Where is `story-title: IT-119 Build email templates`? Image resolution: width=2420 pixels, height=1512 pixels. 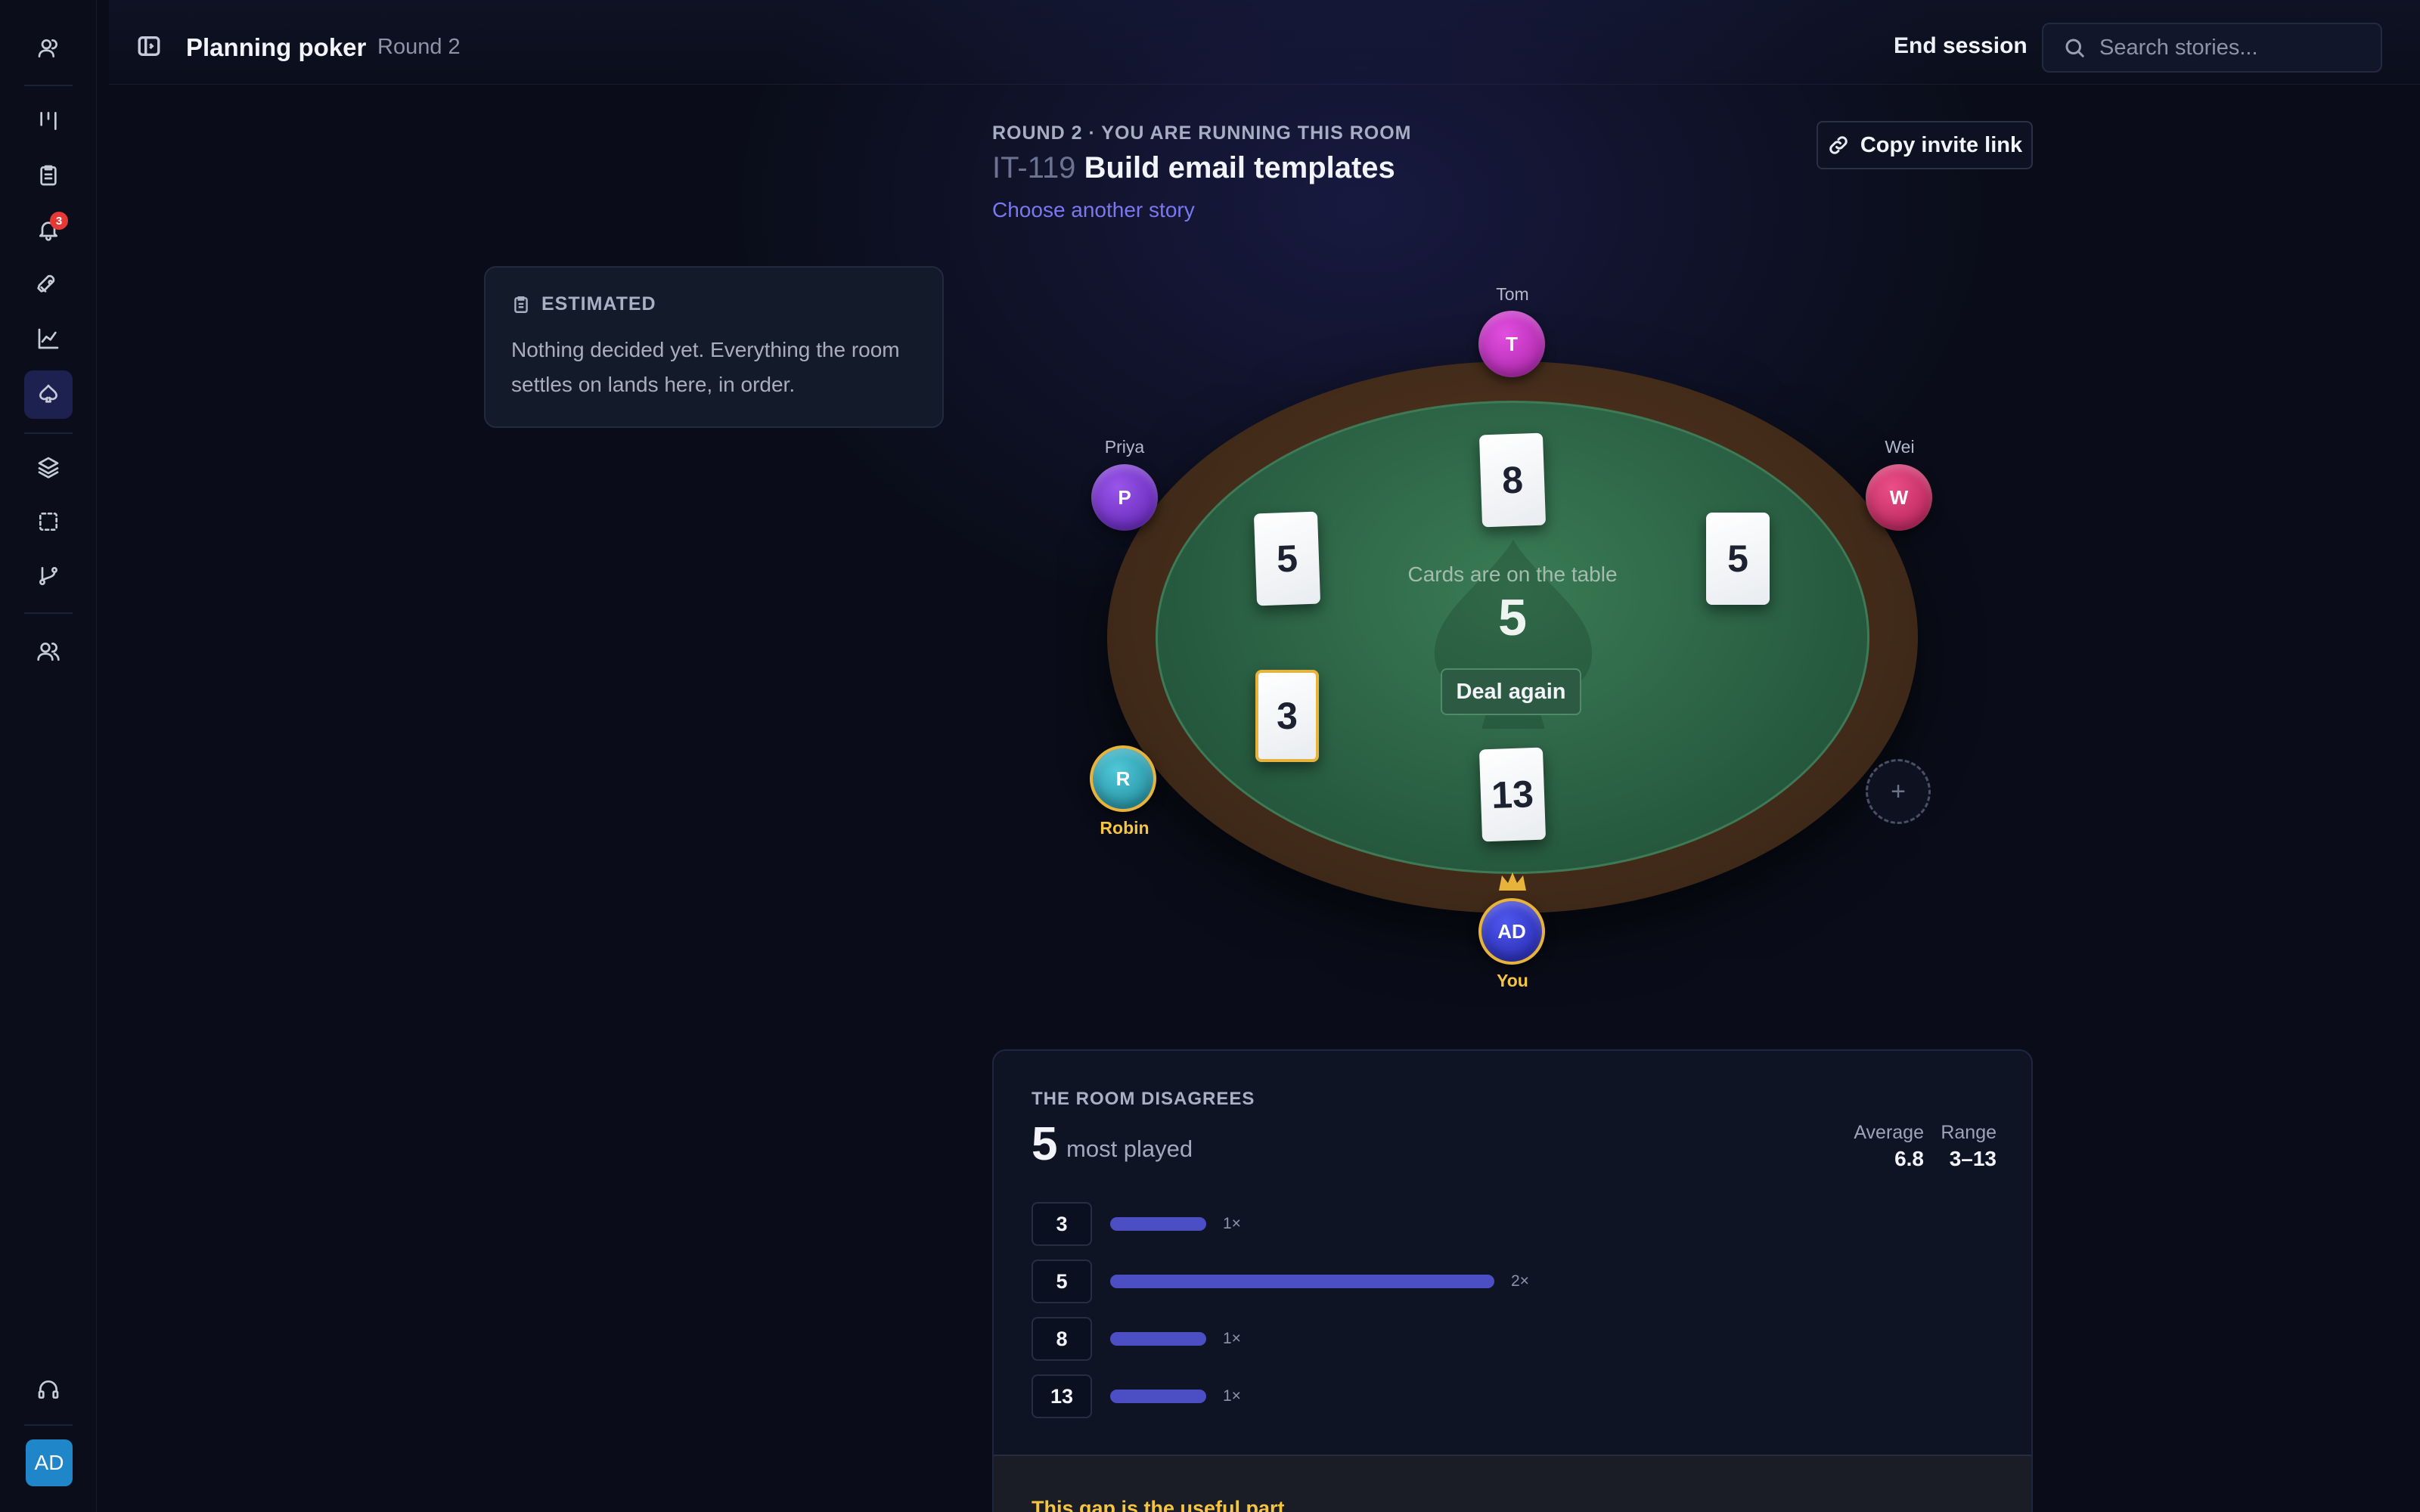 story-title: IT-119 Build email templates is located at coordinates (1193, 168).